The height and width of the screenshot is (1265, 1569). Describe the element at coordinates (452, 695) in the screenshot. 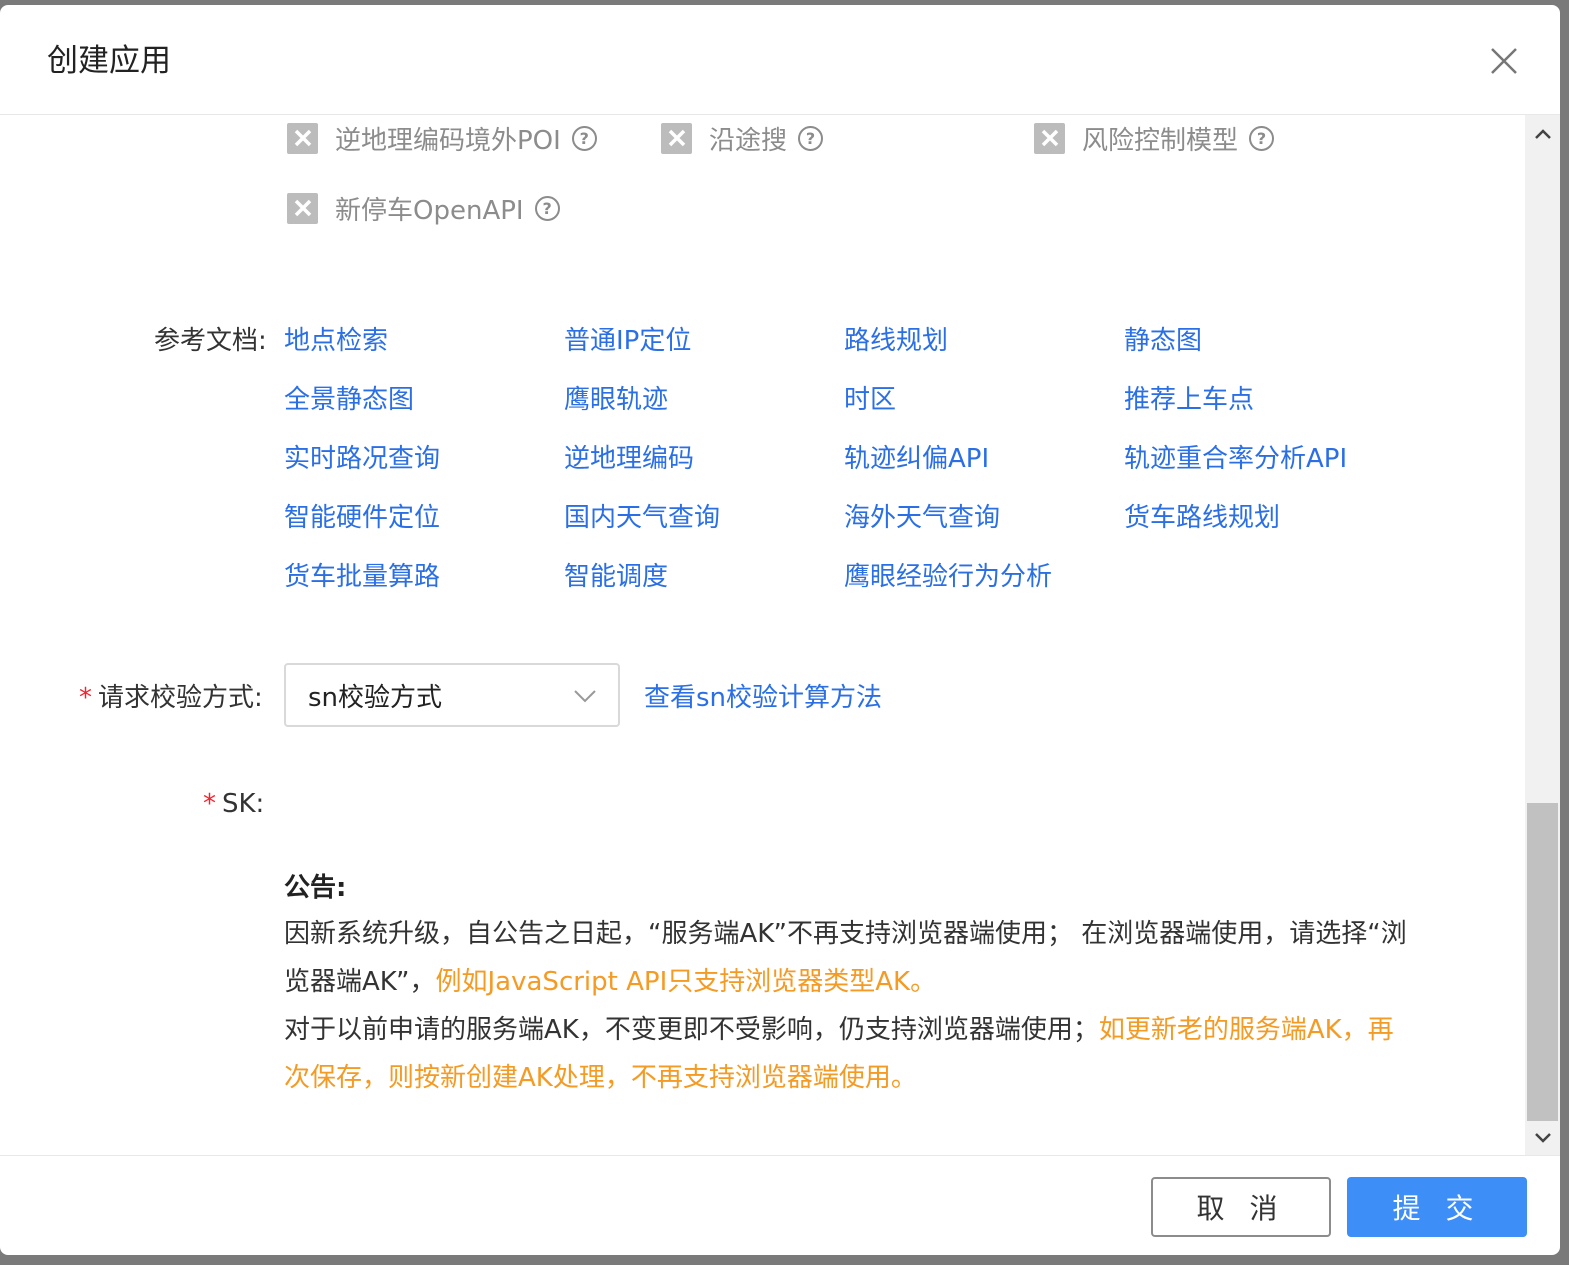

I see `verify-method-select: sn校验方式` at that location.